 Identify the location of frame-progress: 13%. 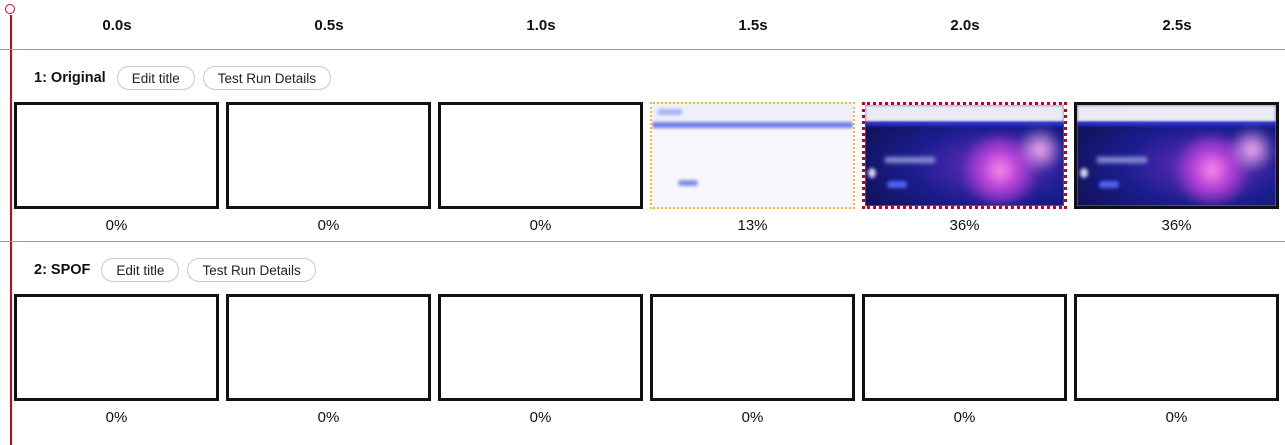
(752, 225).